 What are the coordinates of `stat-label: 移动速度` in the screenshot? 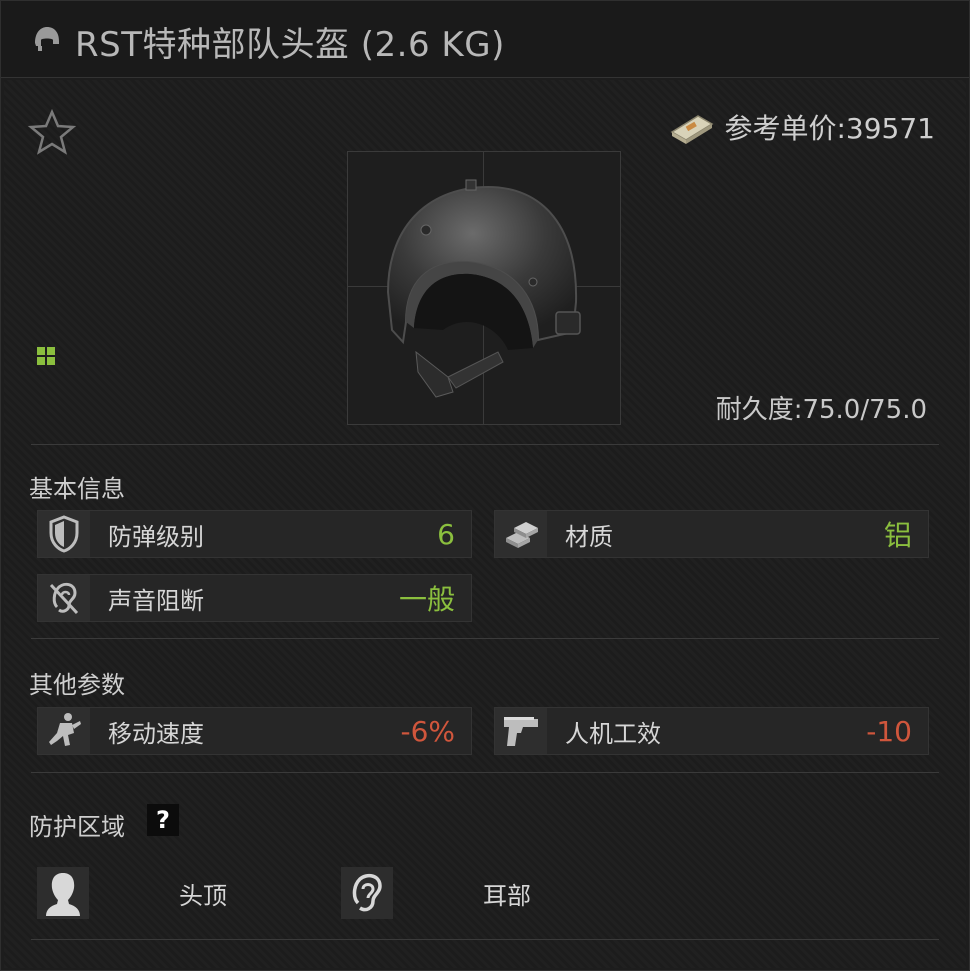 It's located at (156, 733).